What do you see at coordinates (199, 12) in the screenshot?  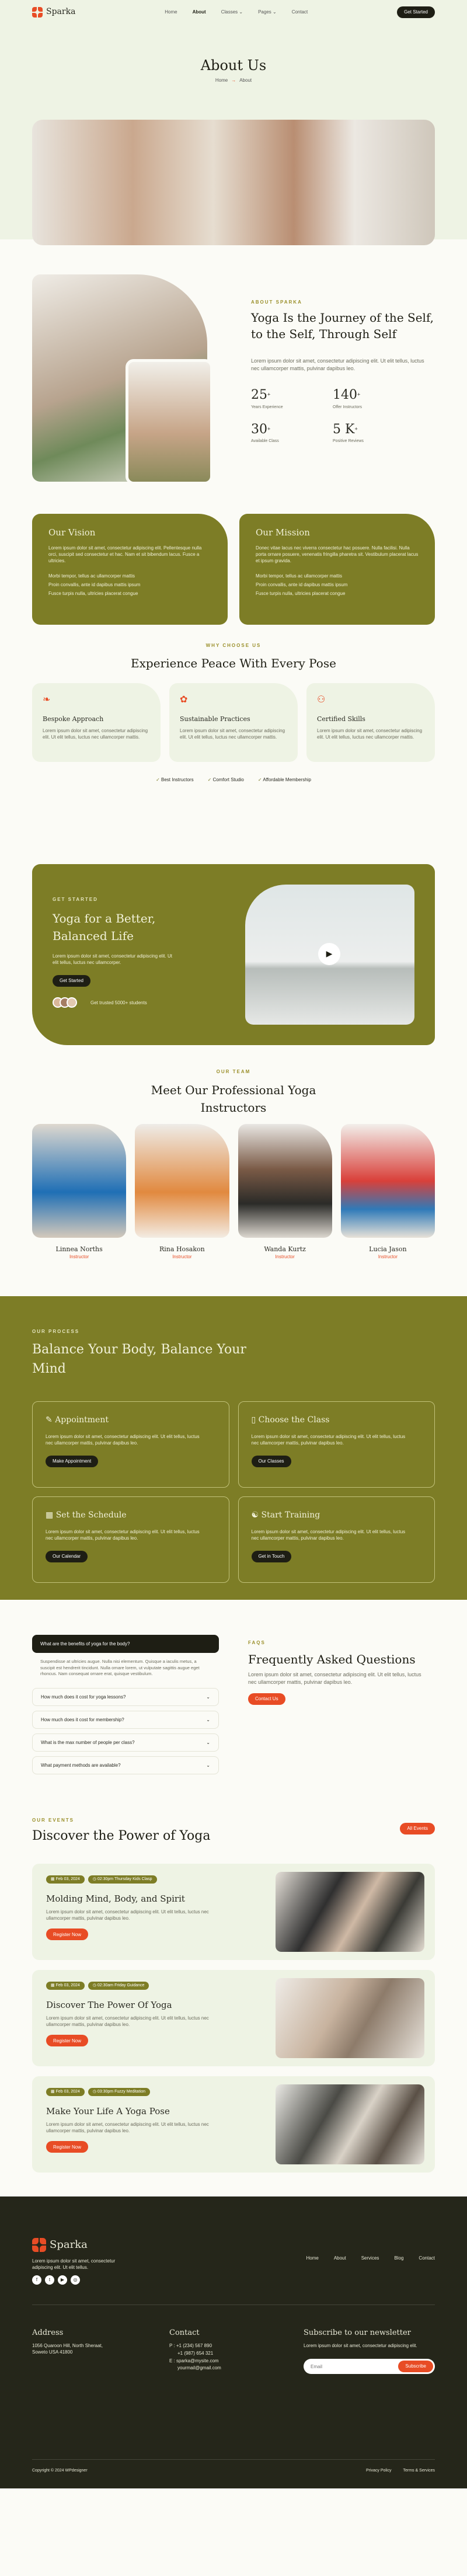 I see `nav-about: About` at bounding box center [199, 12].